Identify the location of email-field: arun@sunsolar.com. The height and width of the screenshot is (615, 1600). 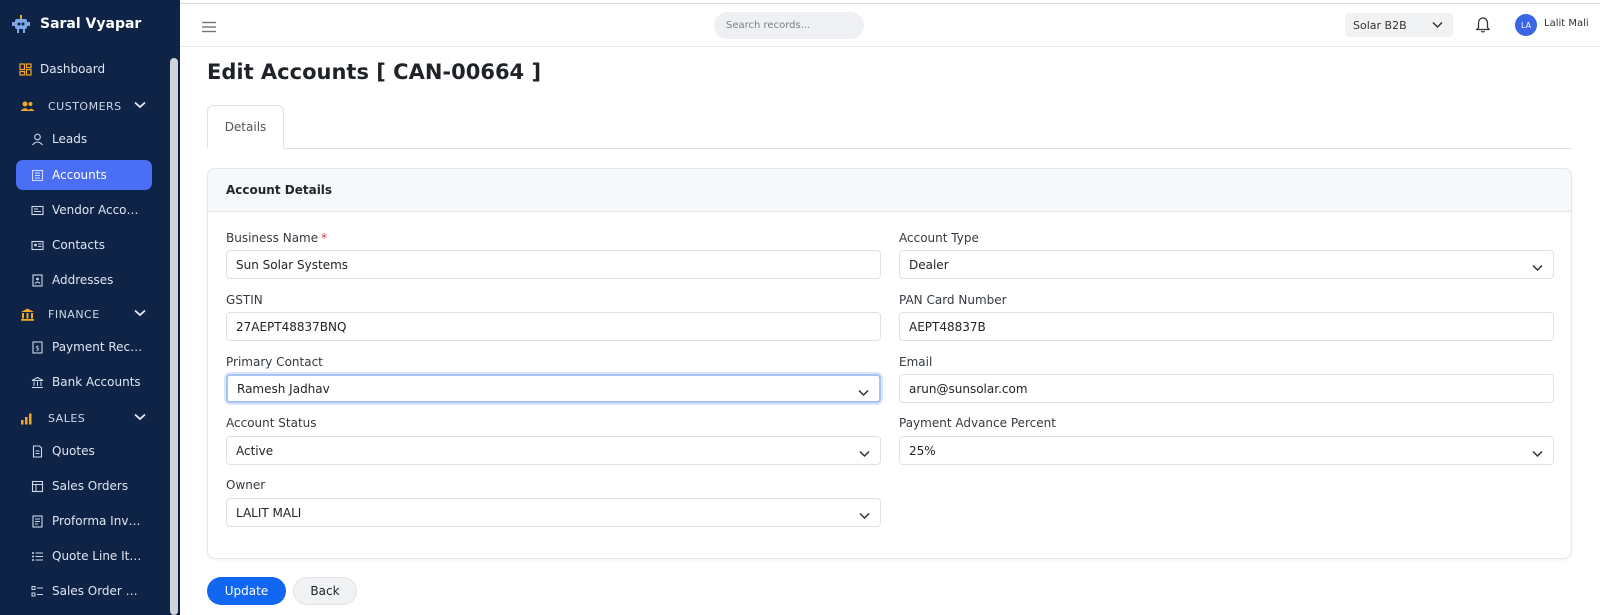
(1226, 388).